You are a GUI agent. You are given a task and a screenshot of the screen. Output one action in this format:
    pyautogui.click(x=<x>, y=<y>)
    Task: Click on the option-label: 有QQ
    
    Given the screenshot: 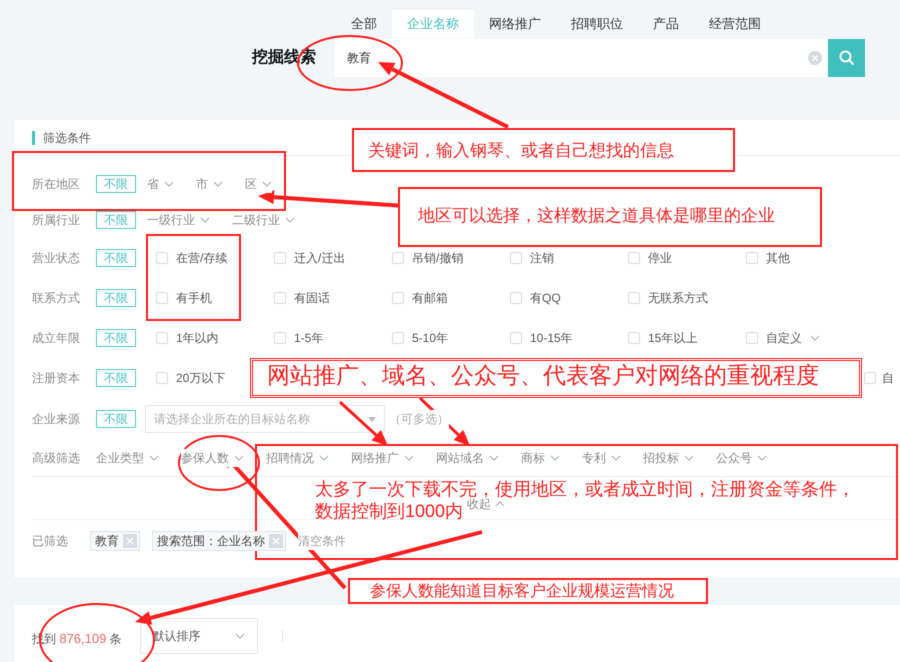 What is the action you would take?
    pyautogui.click(x=545, y=298)
    